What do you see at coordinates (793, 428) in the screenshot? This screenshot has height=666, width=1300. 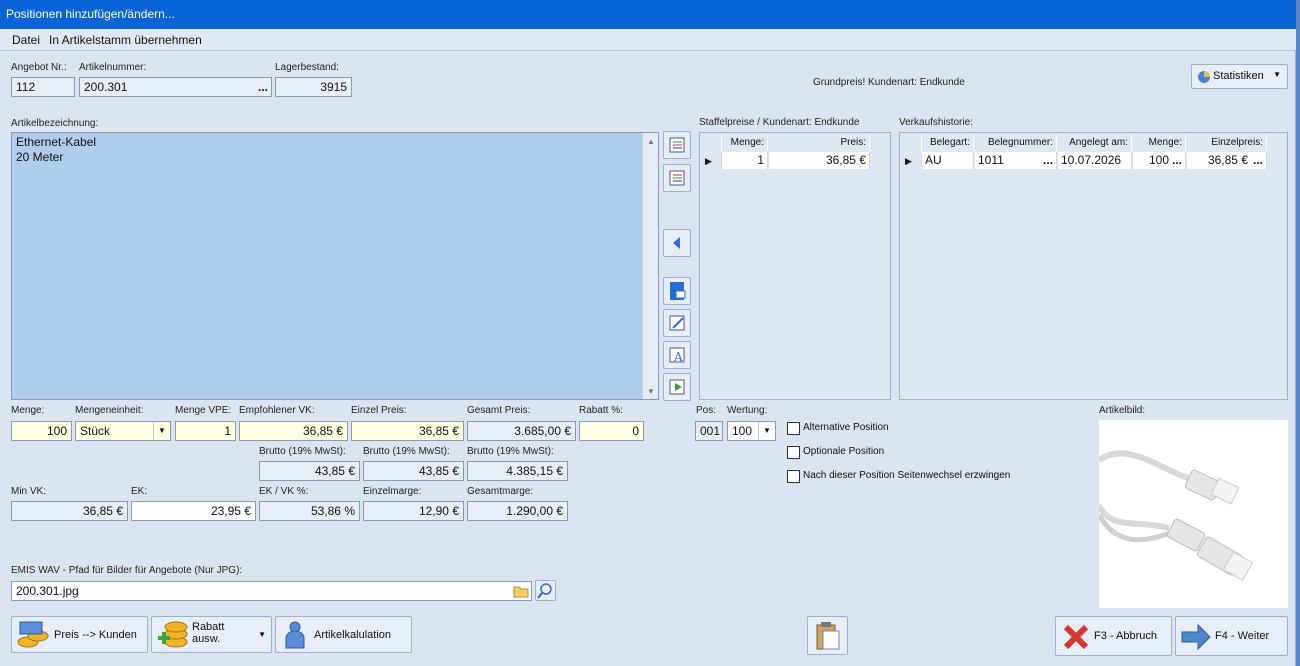 I see `alternative-checkbox` at bounding box center [793, 428].